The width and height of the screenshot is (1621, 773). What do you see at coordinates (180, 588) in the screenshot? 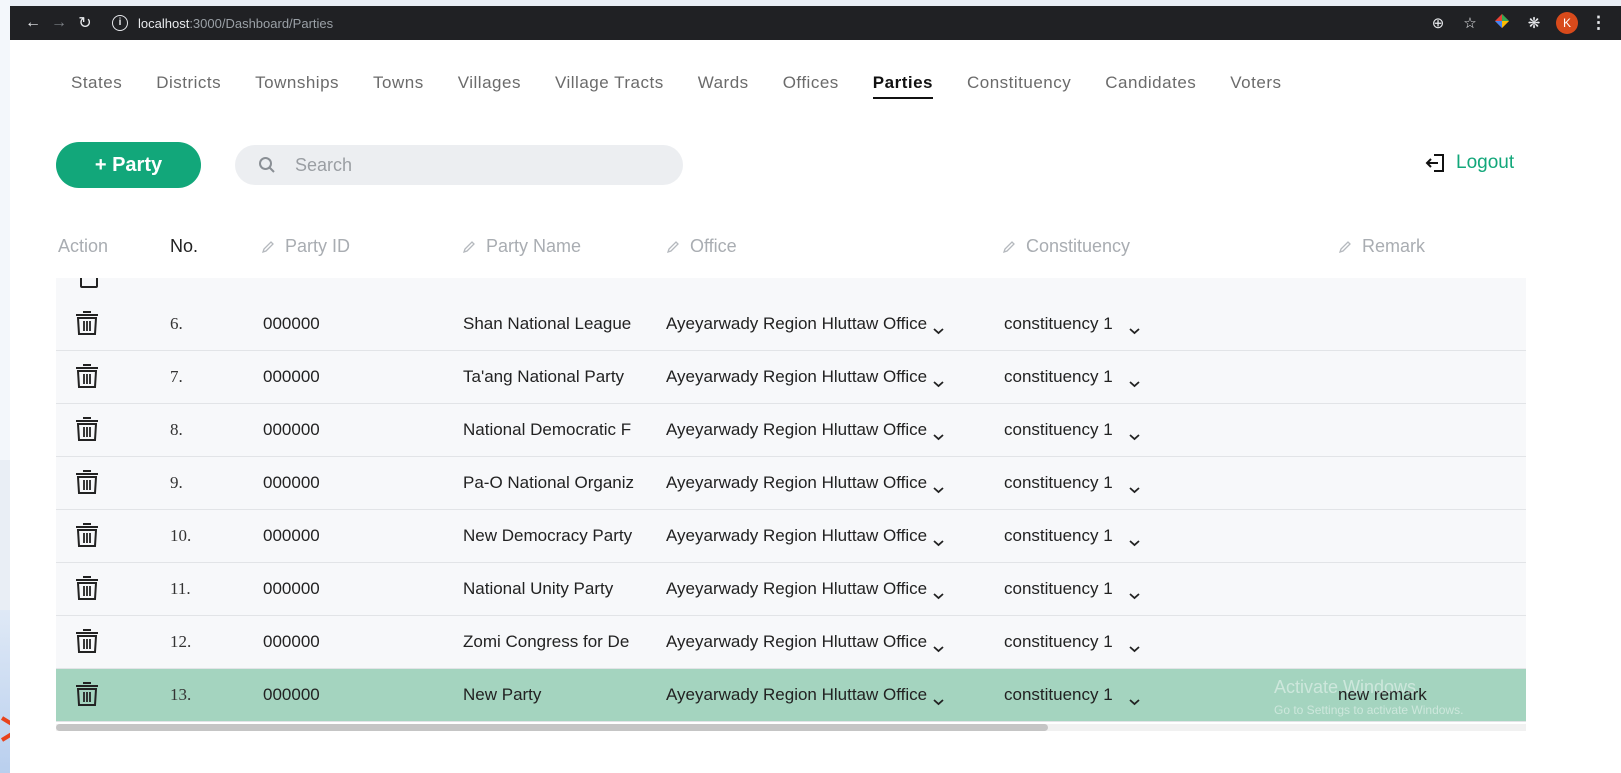
I see `row-number: 11.` at bounding box center [180, 588].